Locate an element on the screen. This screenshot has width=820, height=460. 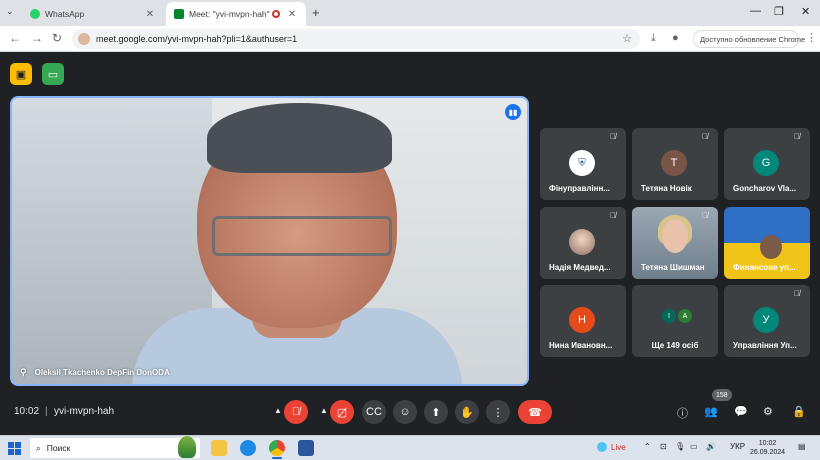
volume-icon: 🔊 is located at coordinates (711, 446).